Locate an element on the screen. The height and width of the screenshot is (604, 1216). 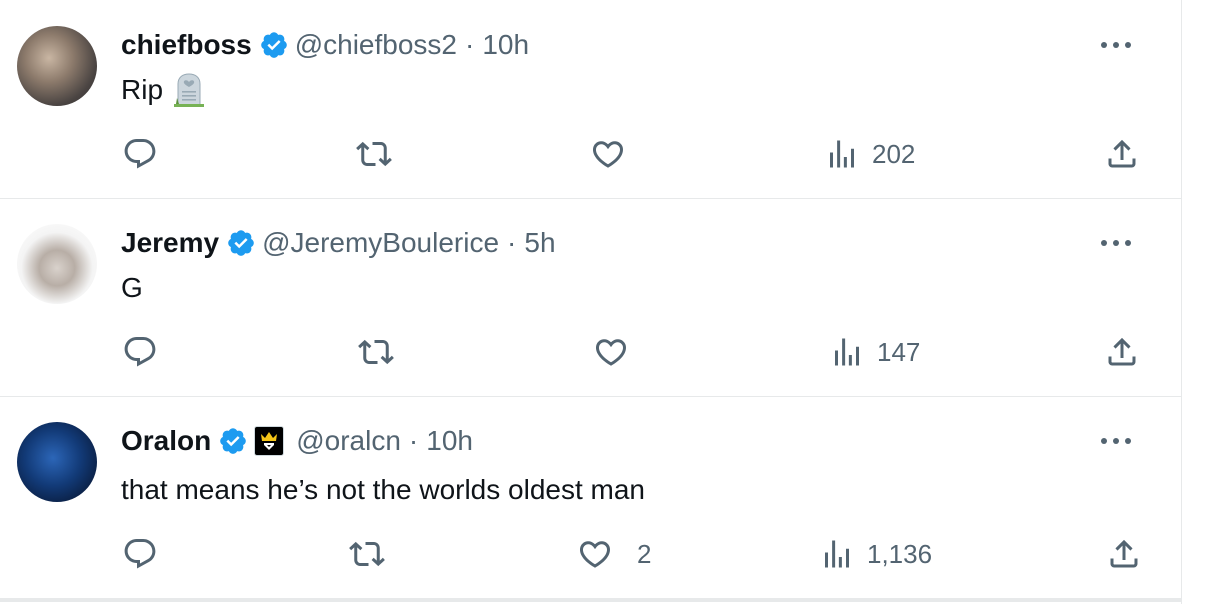
tweet-header: chiefboss @chiefboss2 · 10h is located at coordinates (325, 45).